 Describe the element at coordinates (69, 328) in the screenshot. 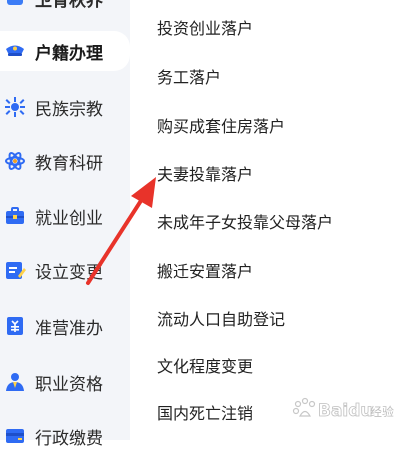

I see `sidebar-item-label: 准营准办` at that location.